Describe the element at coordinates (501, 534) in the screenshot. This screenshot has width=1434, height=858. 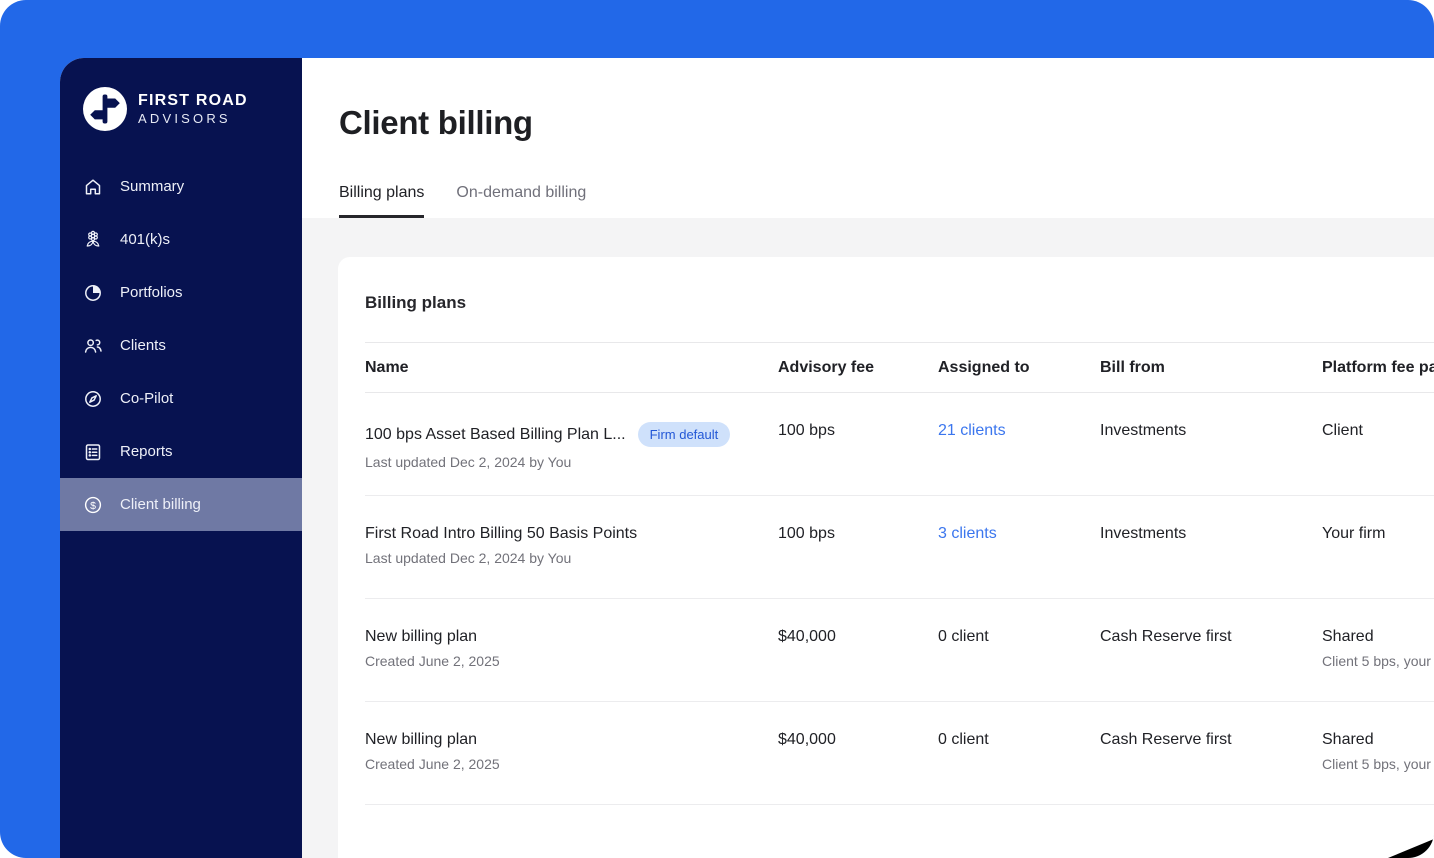
I see `plan-name: First Road Intro Billing 50 Basis Points` at that location.